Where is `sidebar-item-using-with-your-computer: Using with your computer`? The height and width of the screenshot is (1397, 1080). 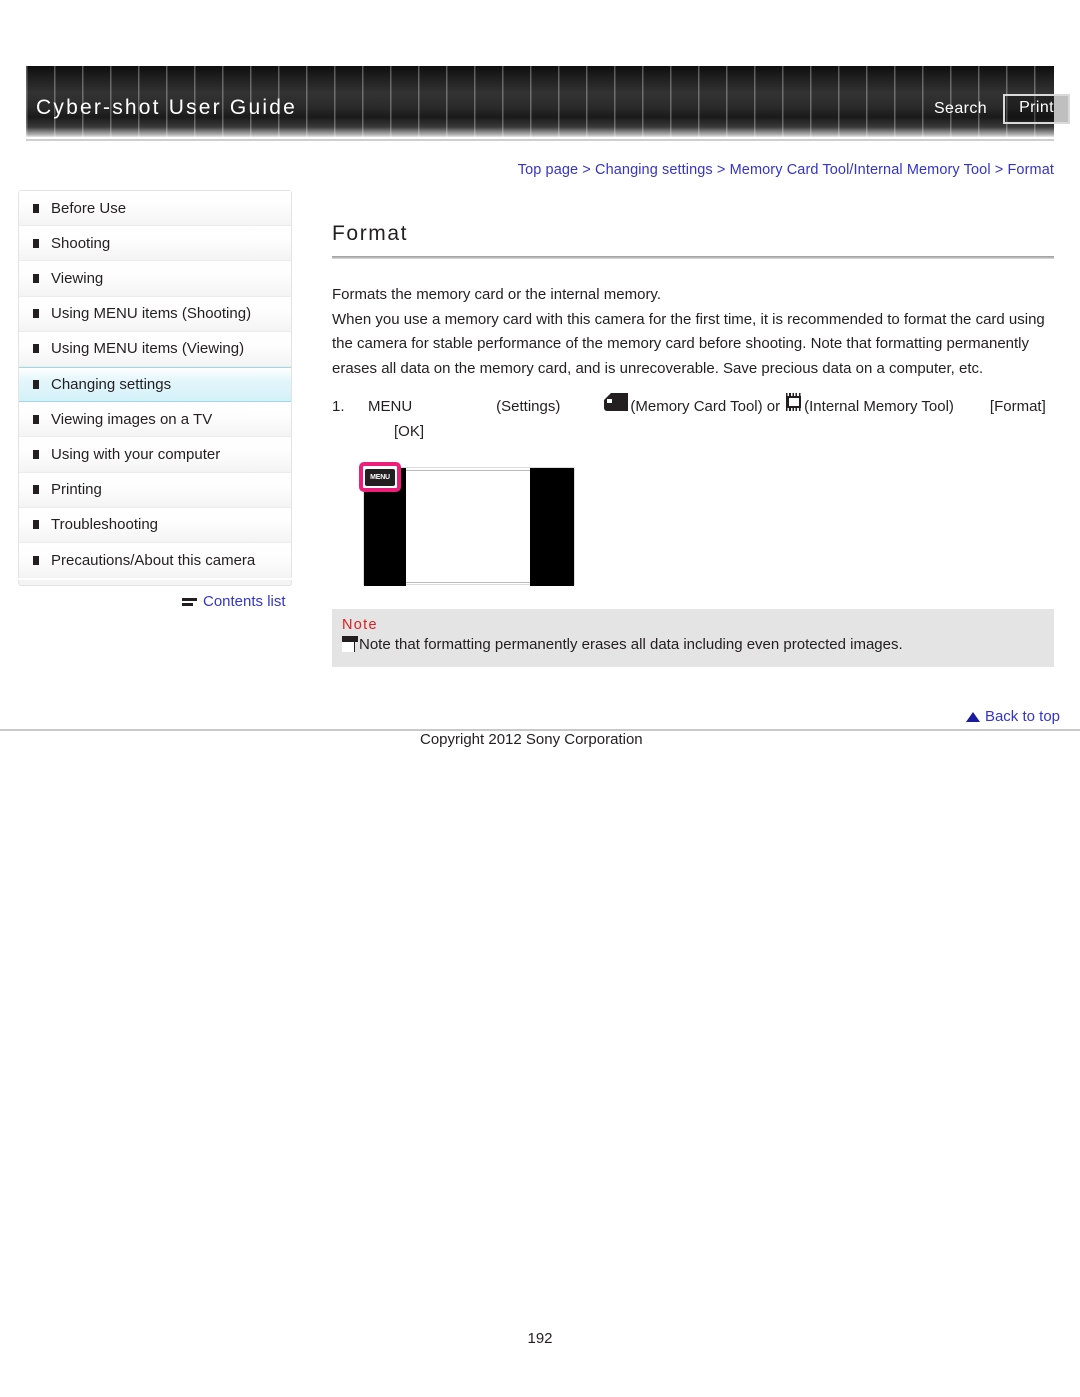
sidebar-item-using-with-your-computer: Using with your computer is located at coordinates (155, 455).